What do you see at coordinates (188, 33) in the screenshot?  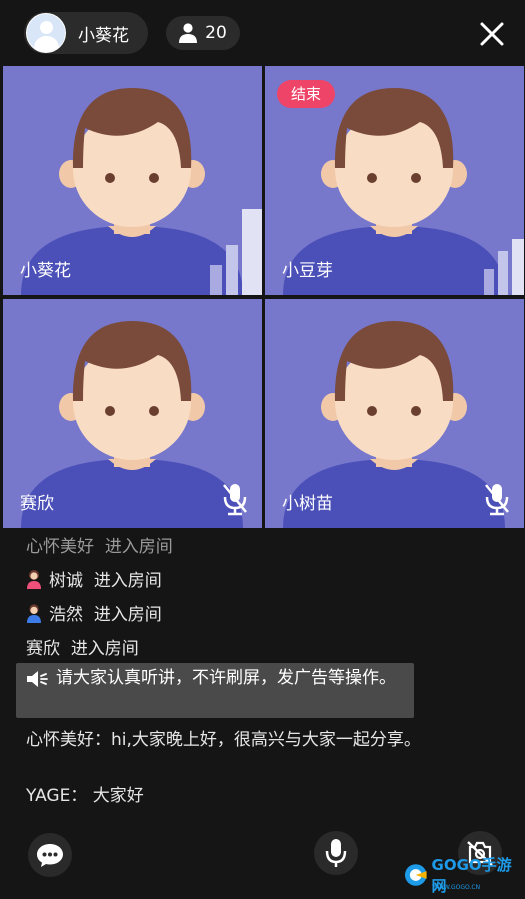 I see `person-icon` at bounding box center [188, 33].